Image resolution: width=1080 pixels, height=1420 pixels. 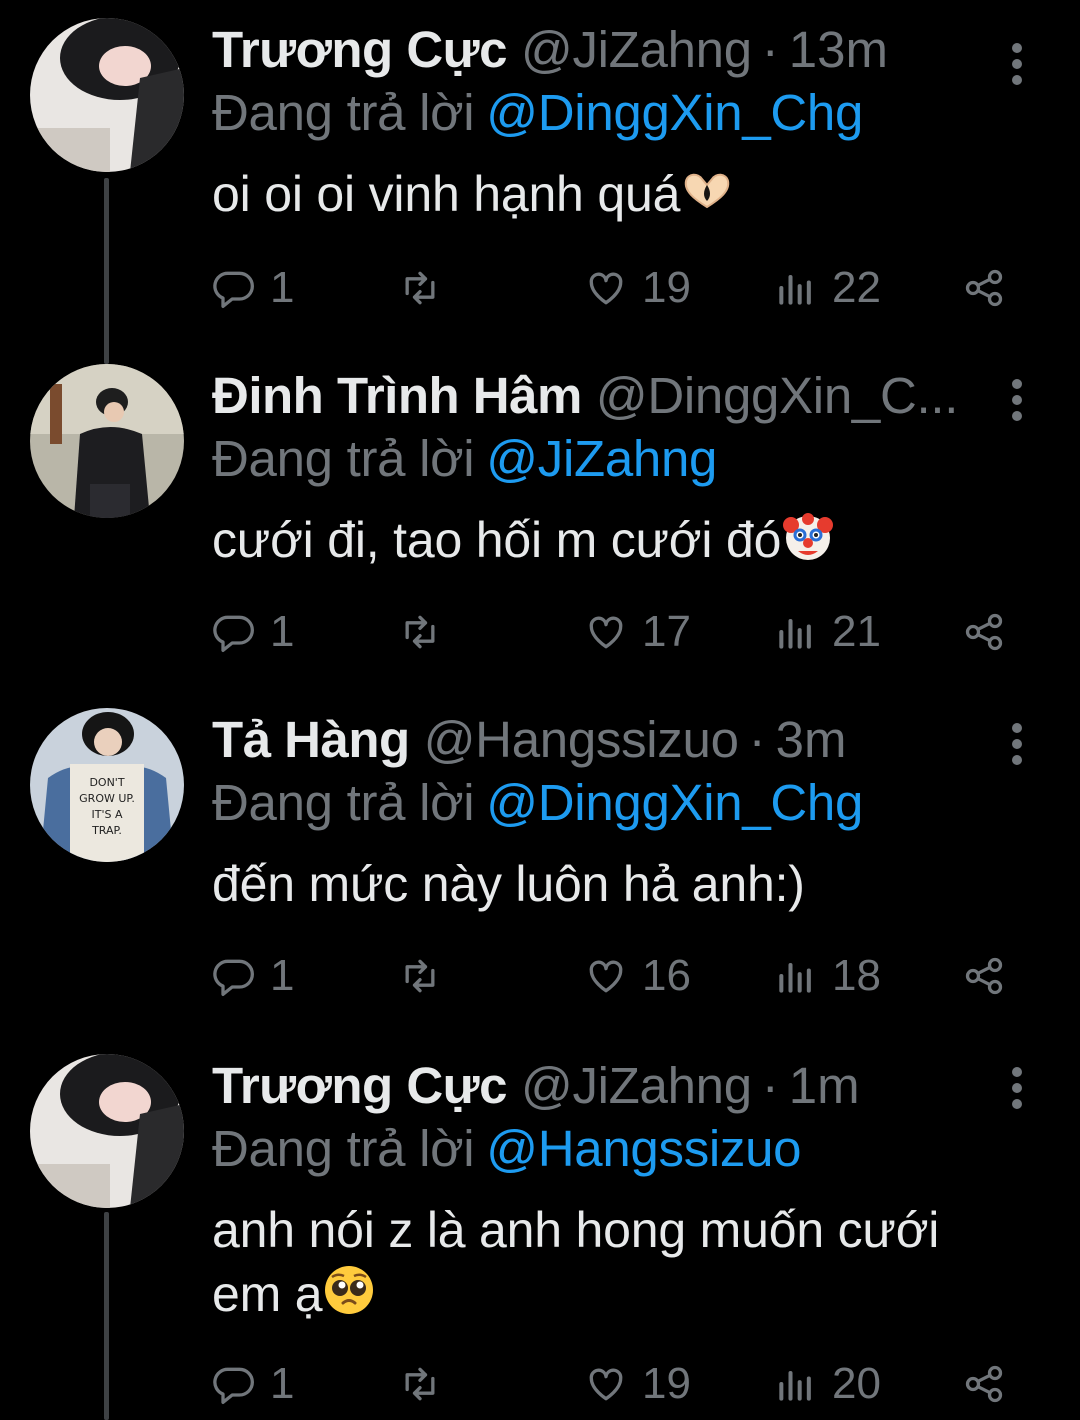 What do you see at coordinates (856, 287) in the screenshot?
I see `views-count: 22` at bounding box center [856, 287].